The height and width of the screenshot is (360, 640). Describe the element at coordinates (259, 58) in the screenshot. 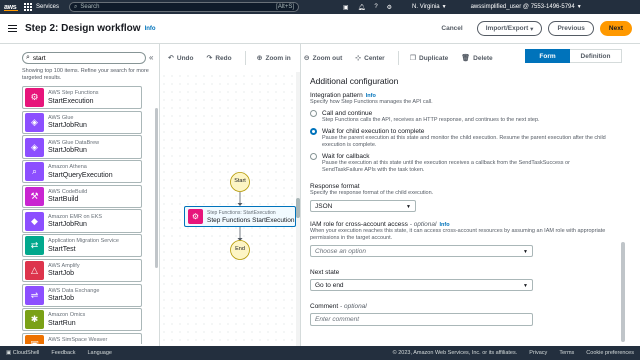

I see `zoom-in-icon: ⊕` at that location.